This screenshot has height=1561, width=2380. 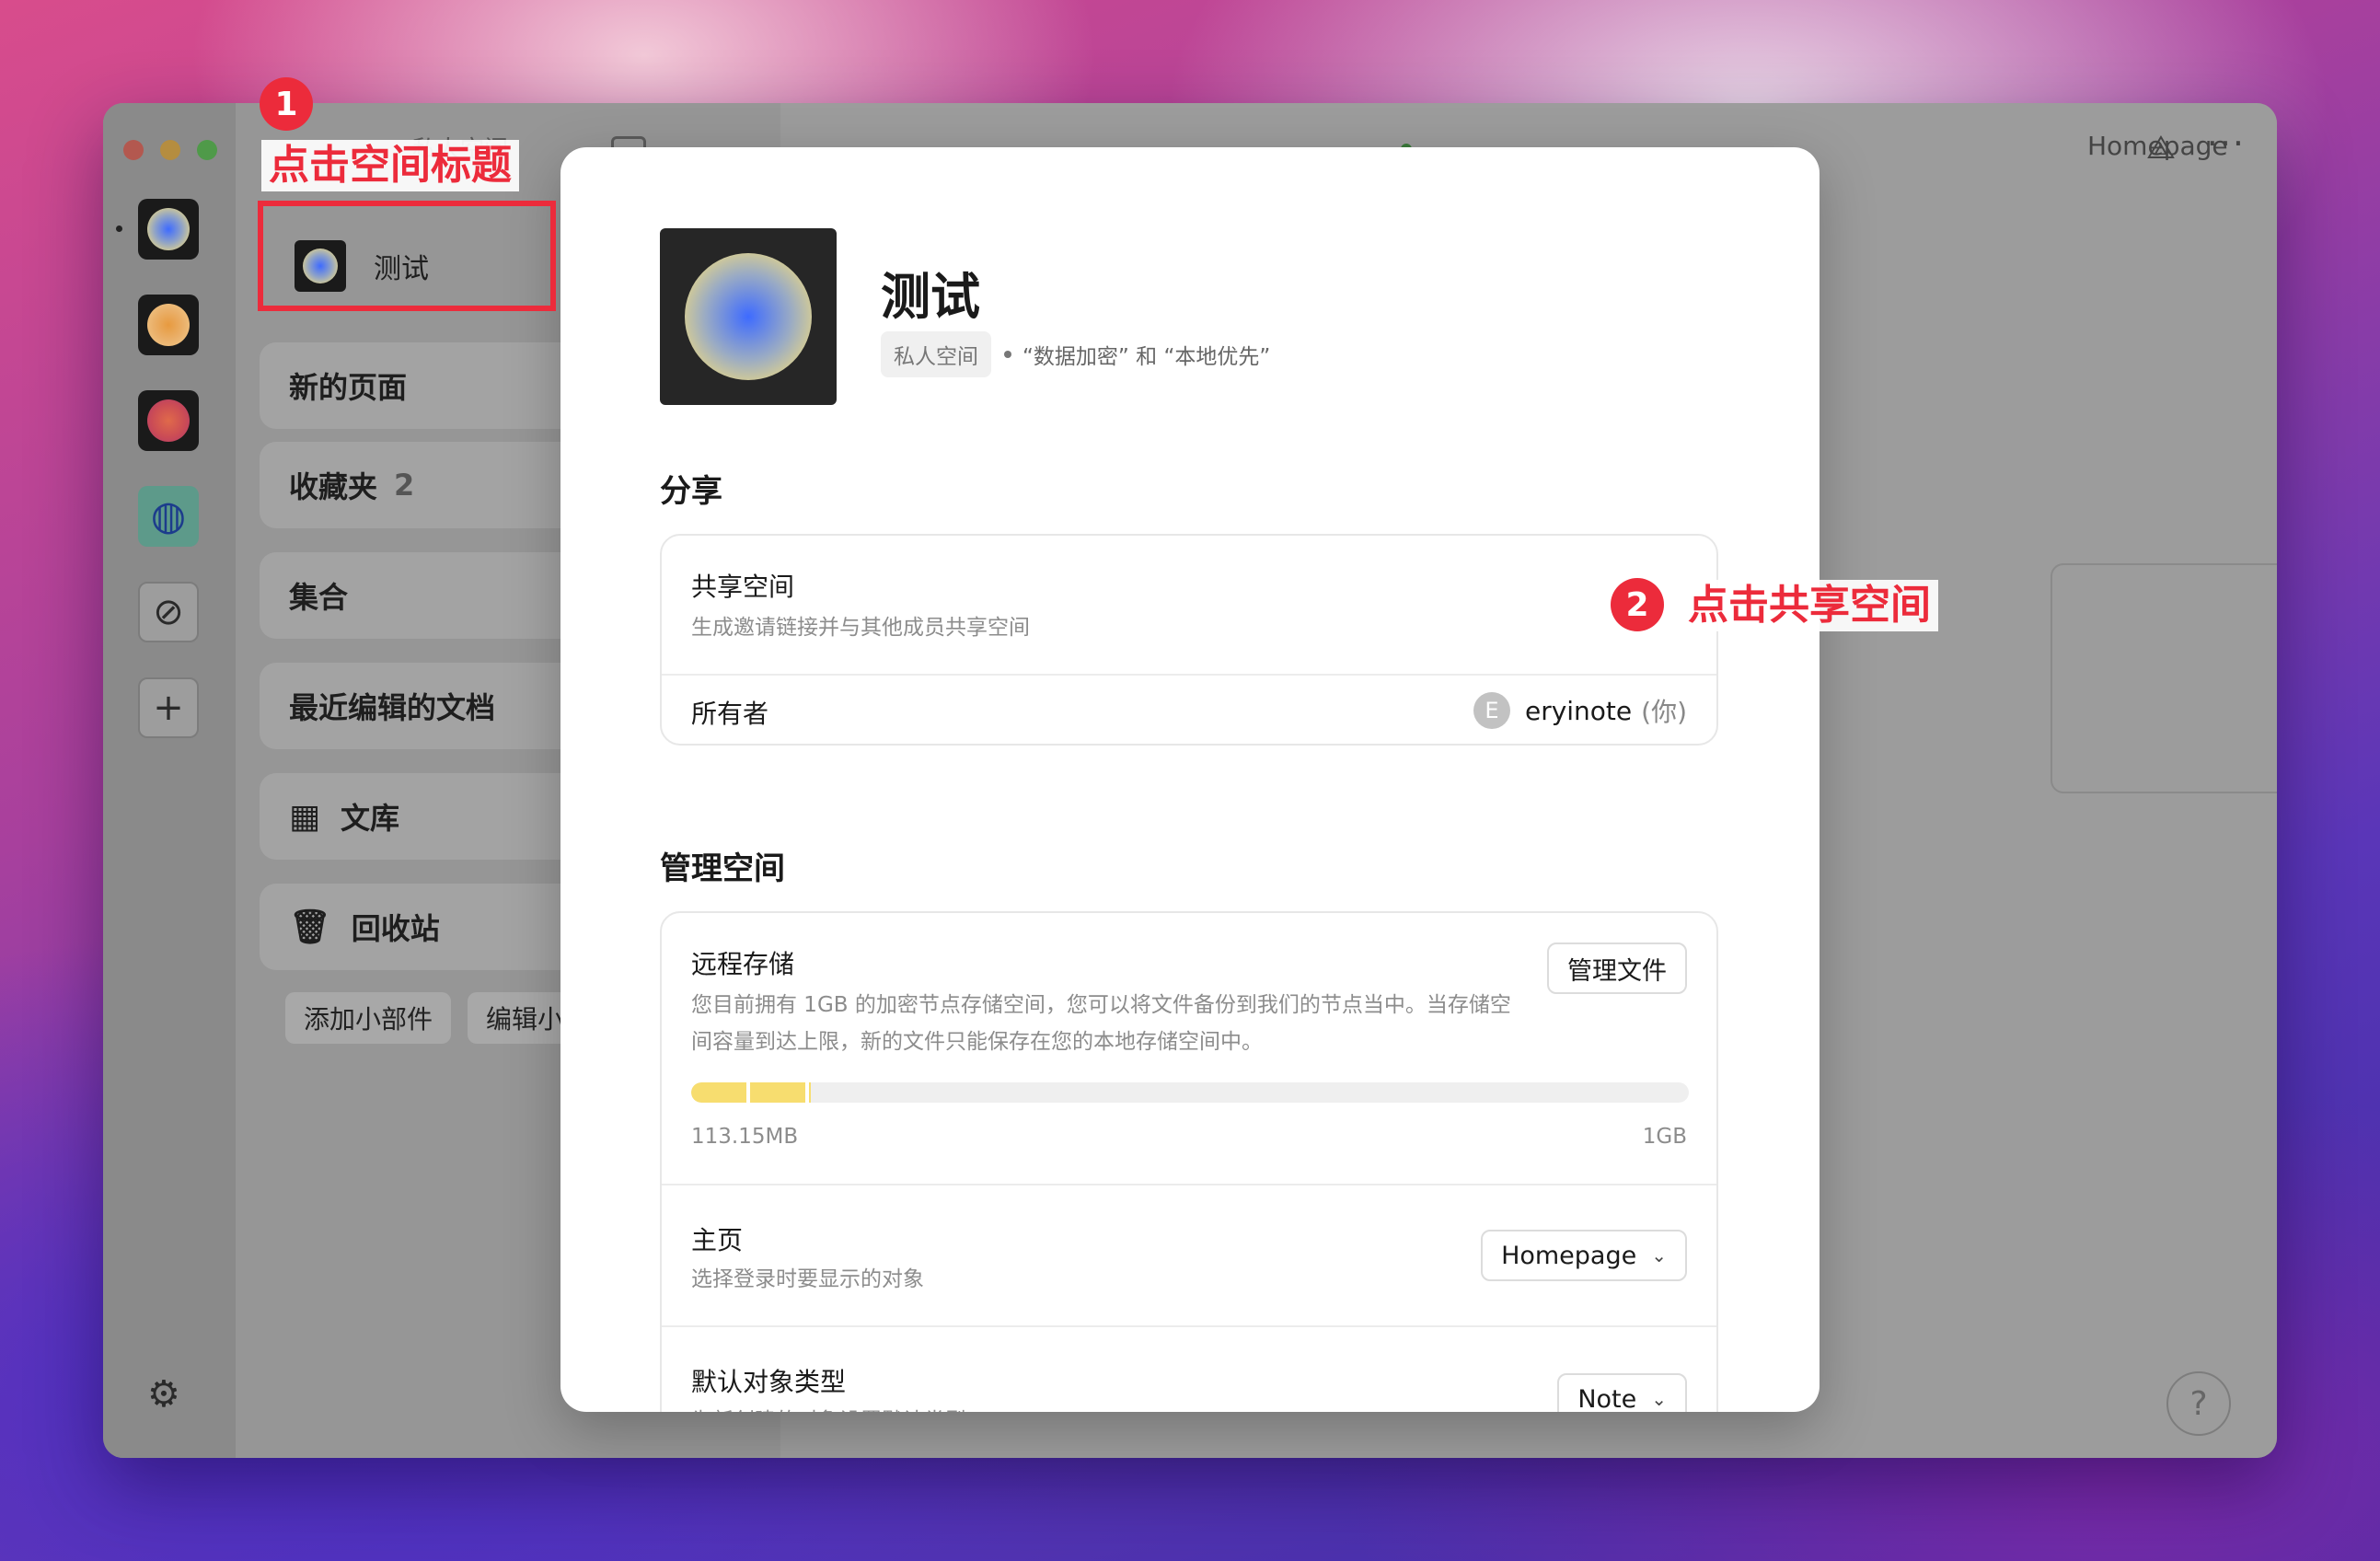 I want to click on storage-used-label: 113.15MB, so click(x=745, y=1137).